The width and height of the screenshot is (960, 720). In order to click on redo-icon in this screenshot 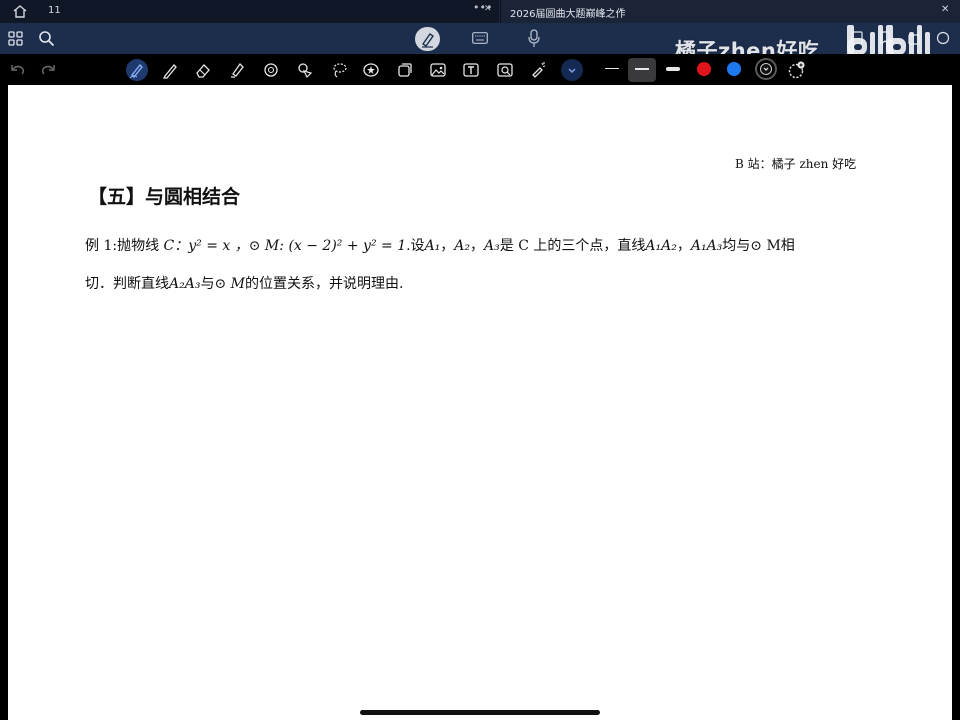, I will do `click(48, 70)`.